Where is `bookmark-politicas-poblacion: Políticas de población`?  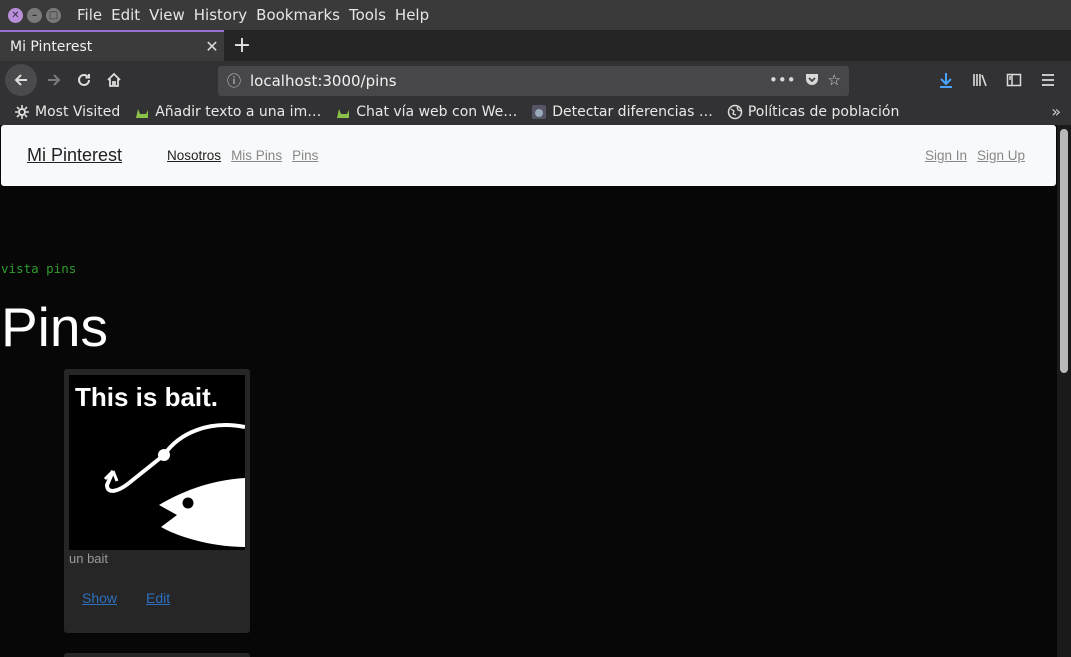
bookmark-politicas-poblacion: Políticas de población is located at coordinates (813, 112).